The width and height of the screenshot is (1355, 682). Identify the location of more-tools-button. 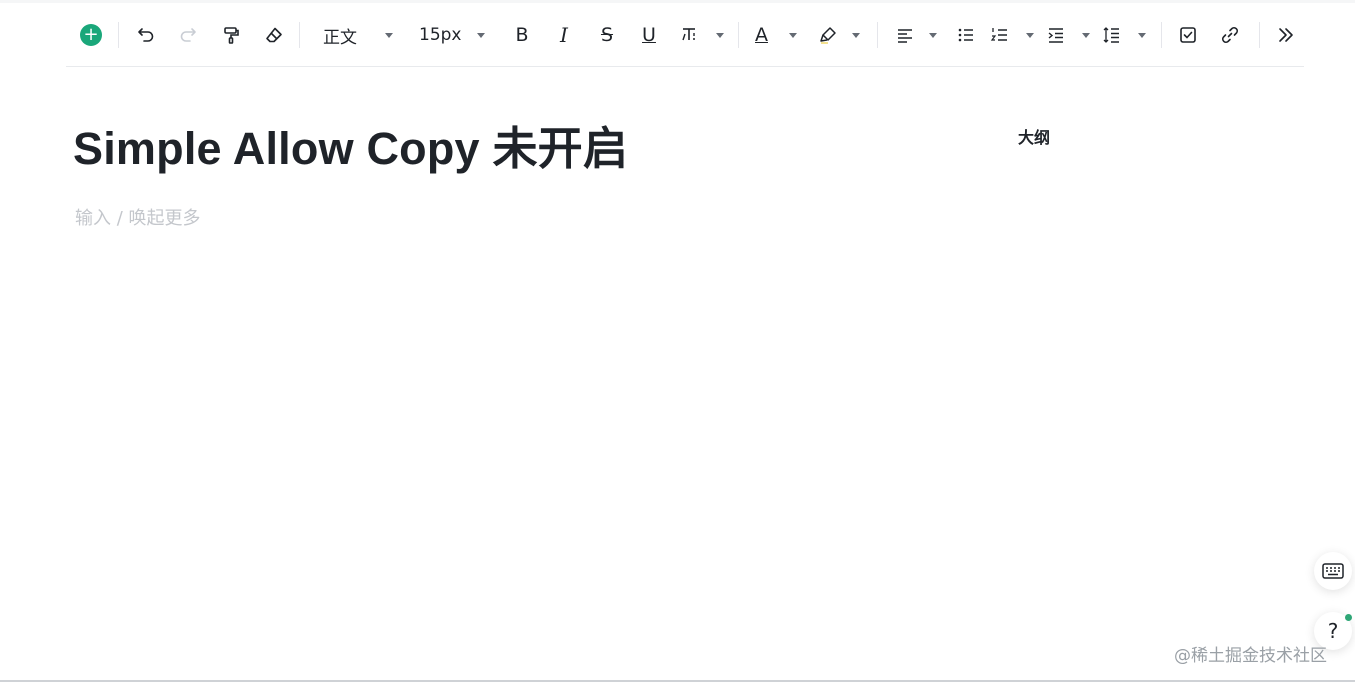
(1286, 35).